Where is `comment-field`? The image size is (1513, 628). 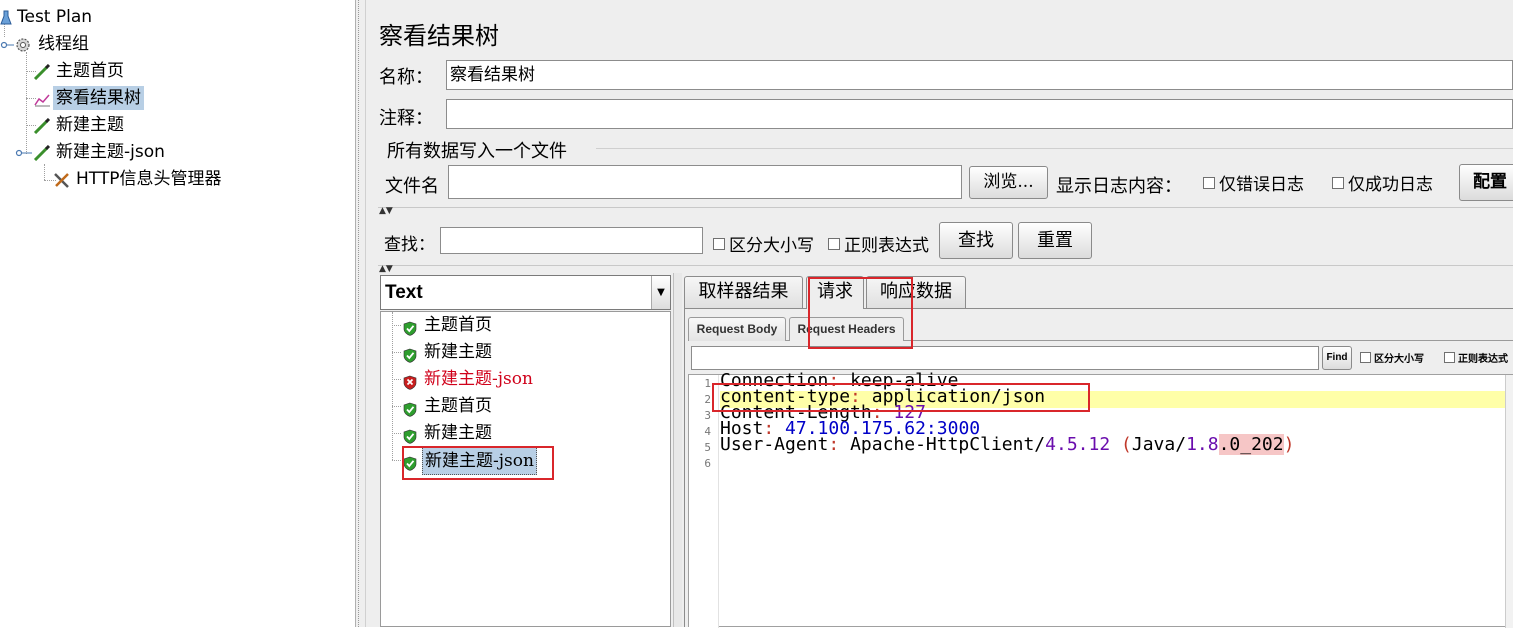 comment-field is located at coordinates (979, 114).